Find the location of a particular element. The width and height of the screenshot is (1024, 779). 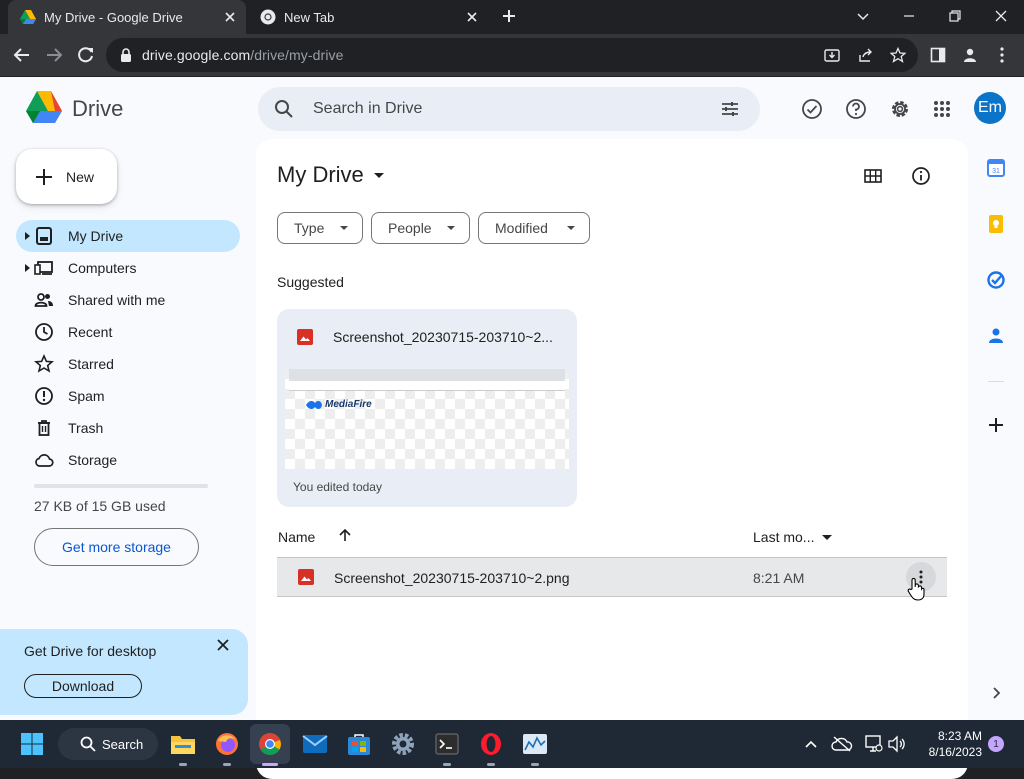

cloud-icon is located at coordinates (44, 460).